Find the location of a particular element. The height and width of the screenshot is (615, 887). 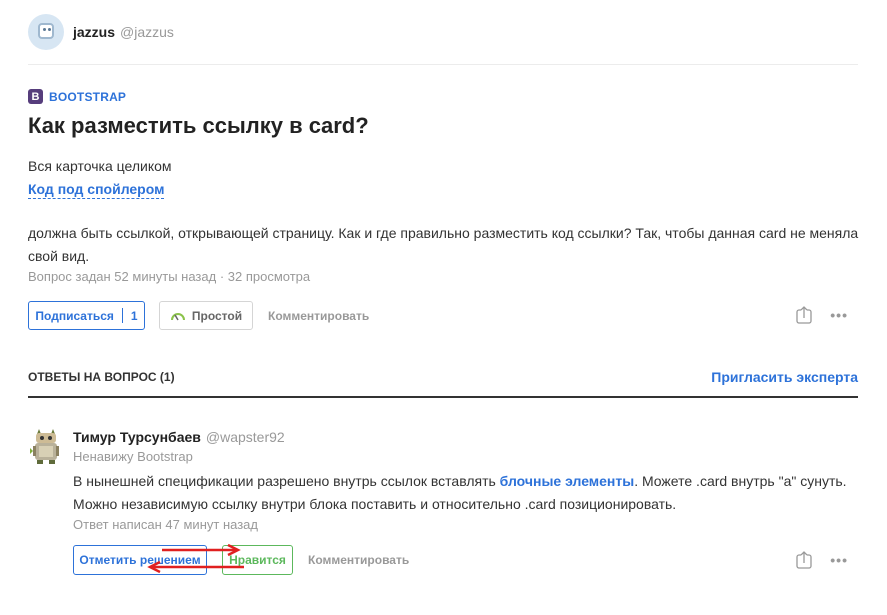

difficulty-label: Простой is located at coordinates (217, 315).